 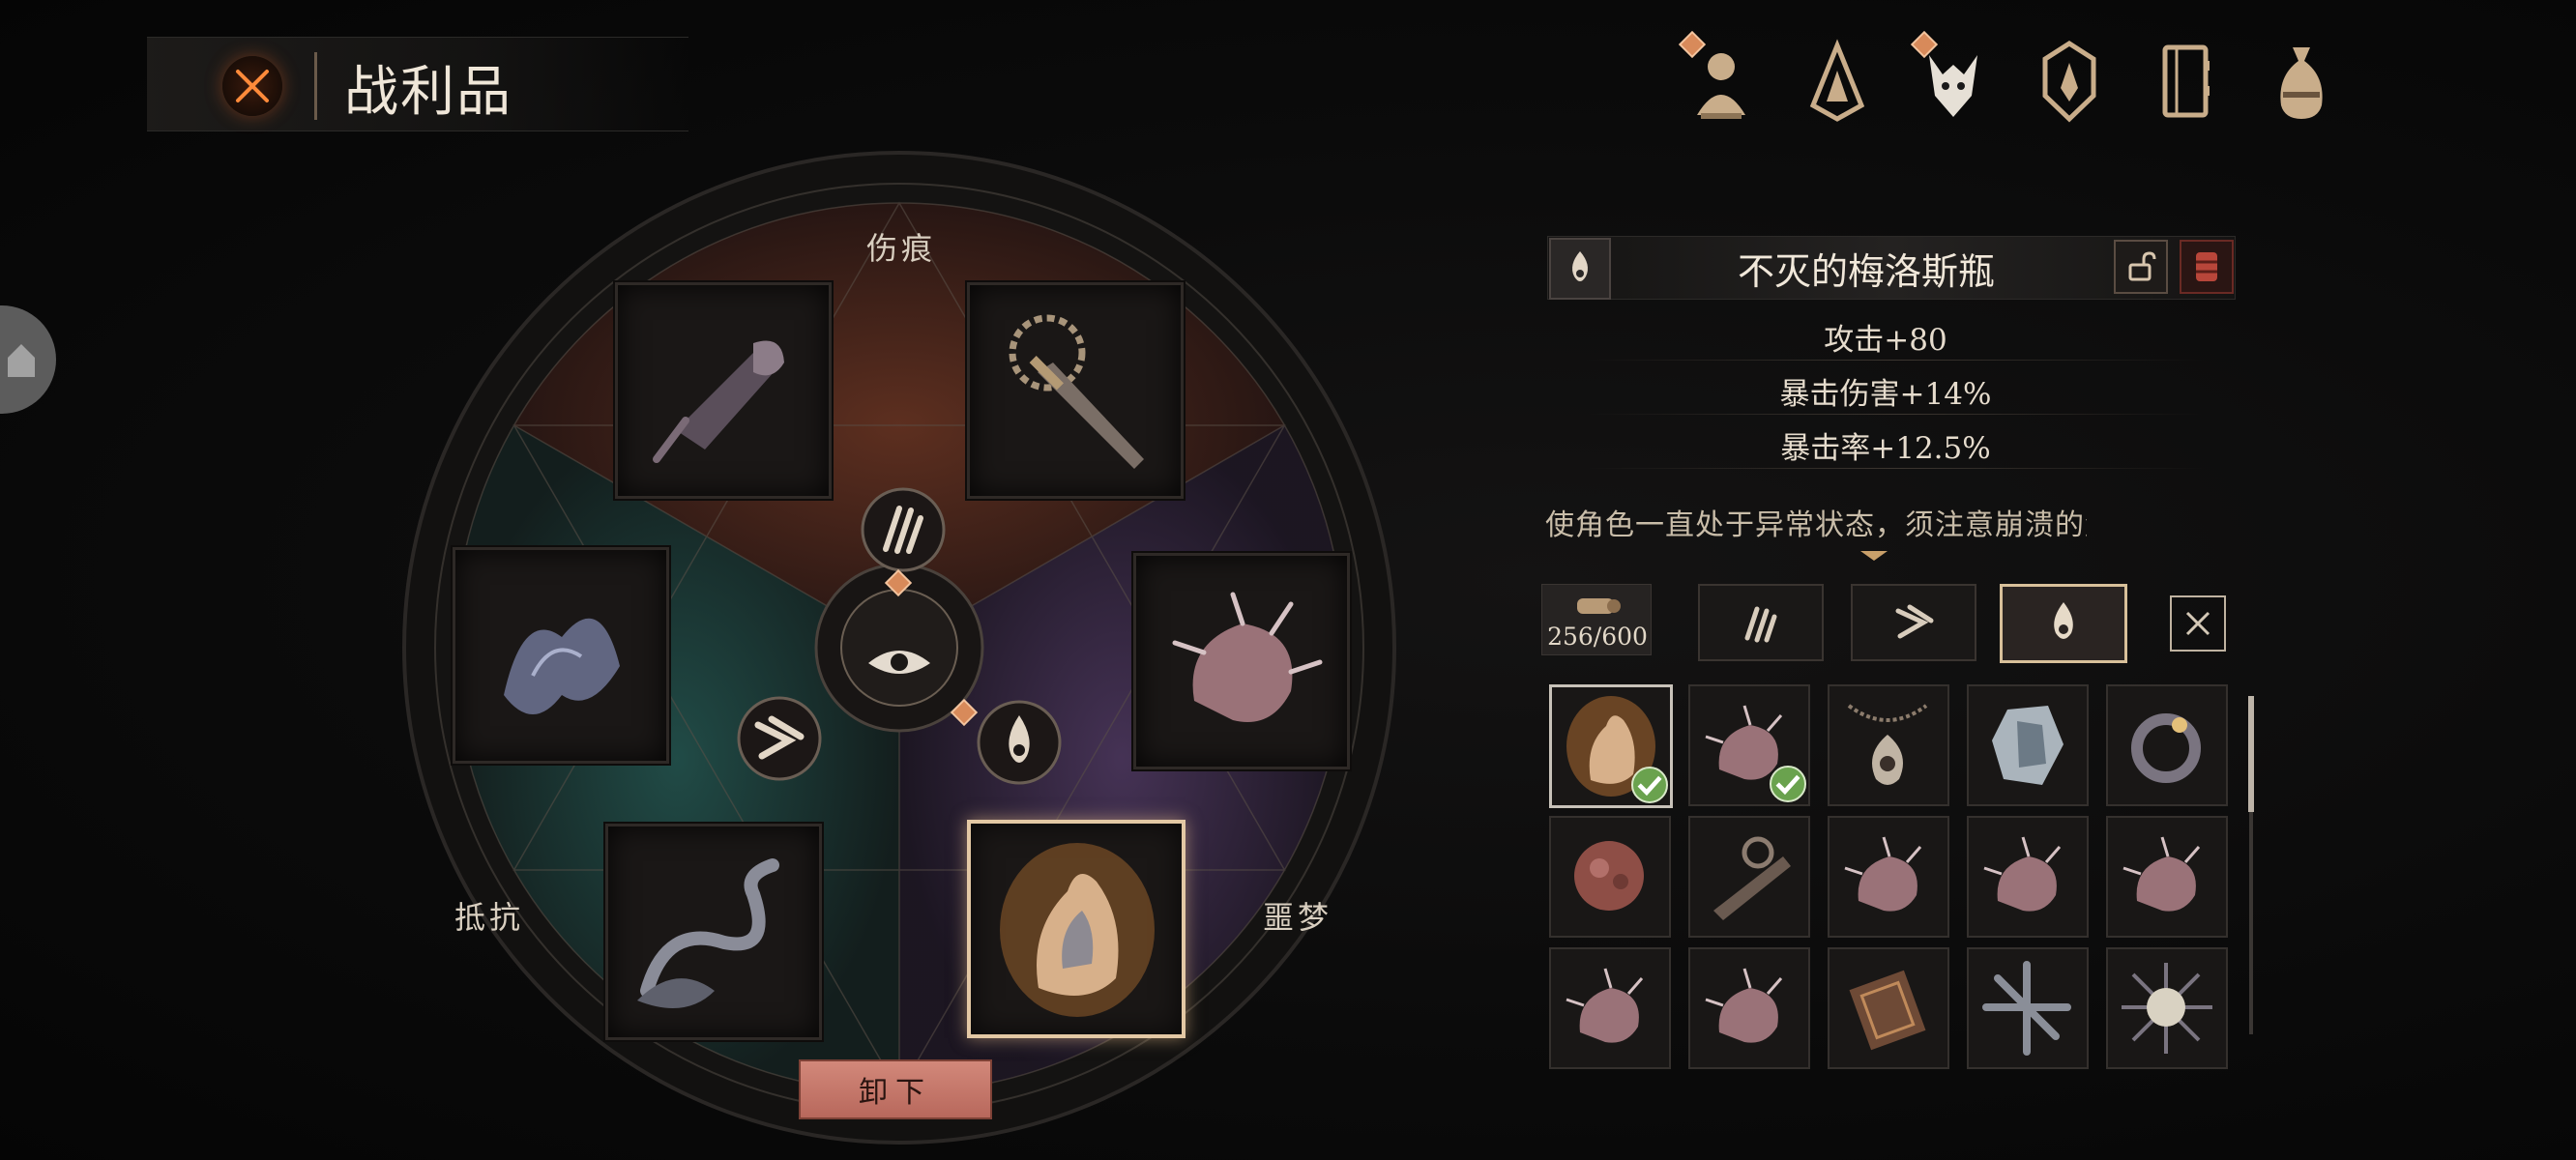 I want to click on resist-chevron-icon, so click(x=1914, y=622).